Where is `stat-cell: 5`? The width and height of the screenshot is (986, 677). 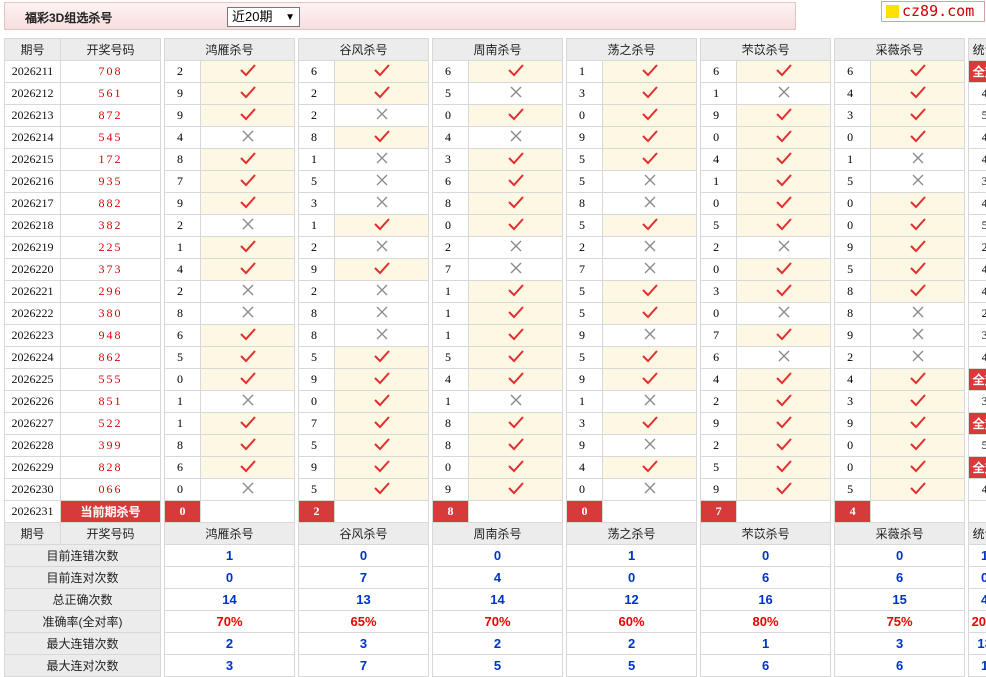 stat-cell: 5 is located at coordinates (977, 115).